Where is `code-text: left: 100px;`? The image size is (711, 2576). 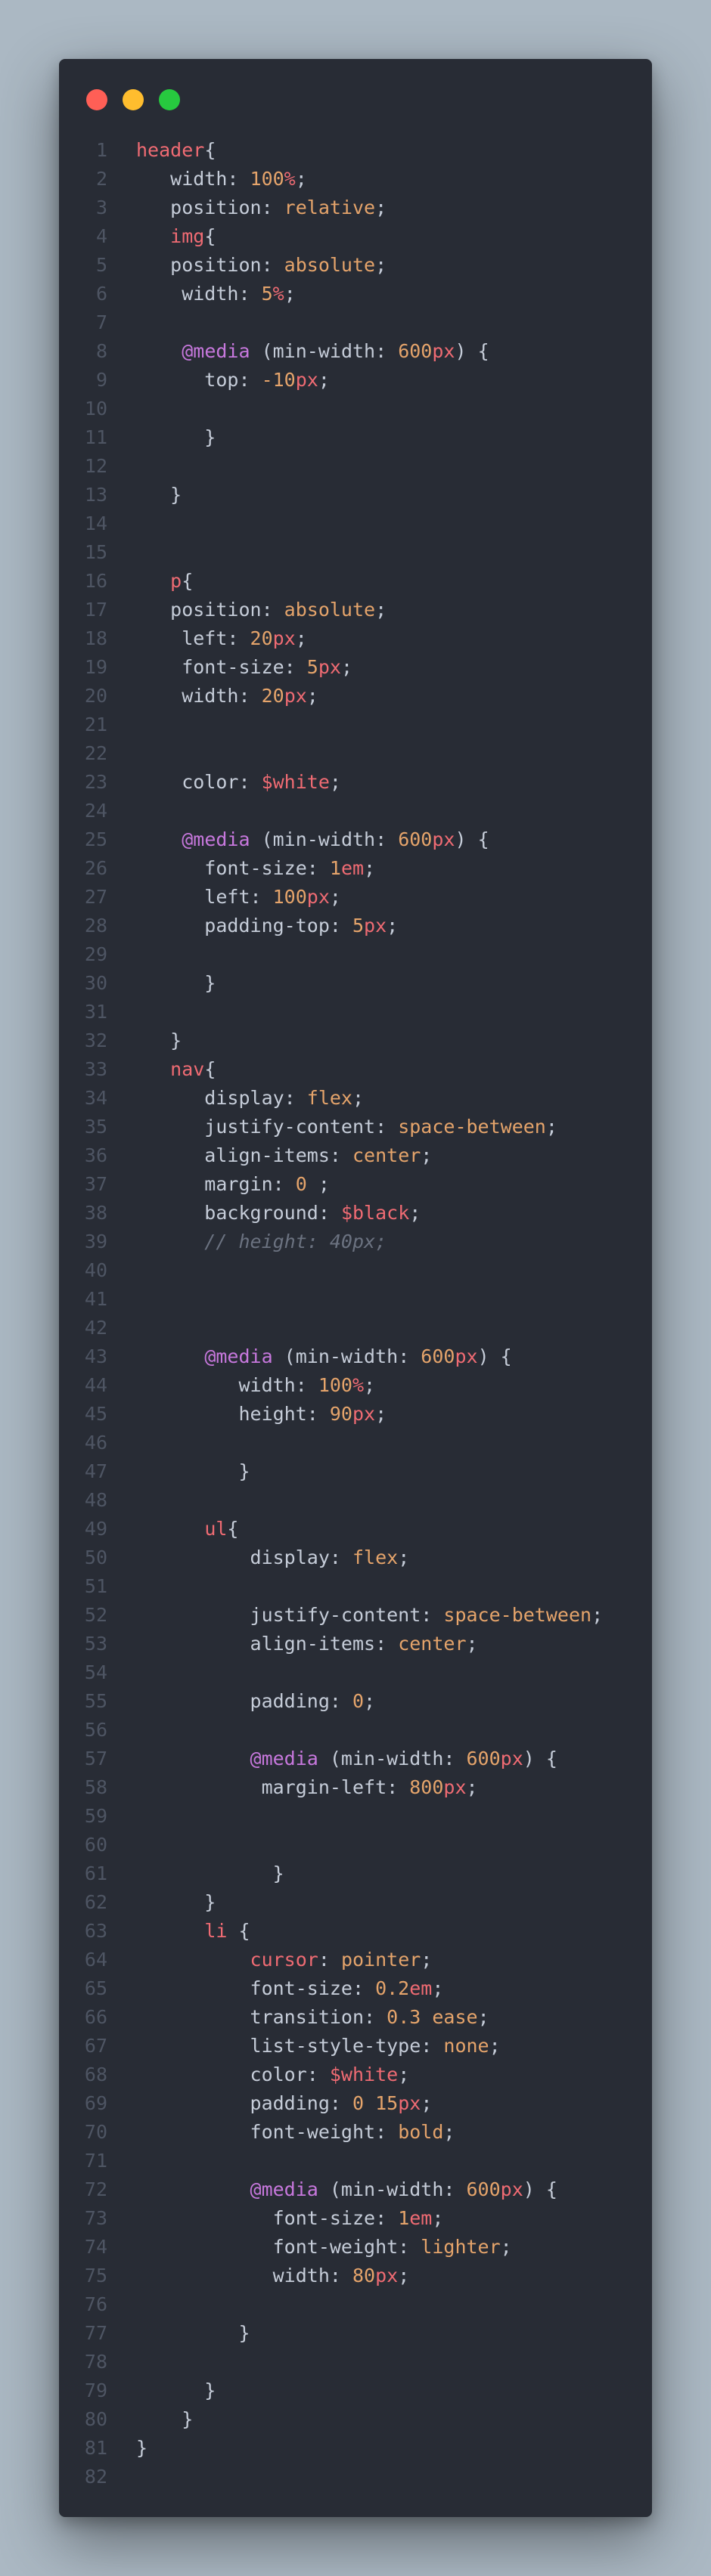 code-text: left: 100px; is located at coordinates (238, 897).